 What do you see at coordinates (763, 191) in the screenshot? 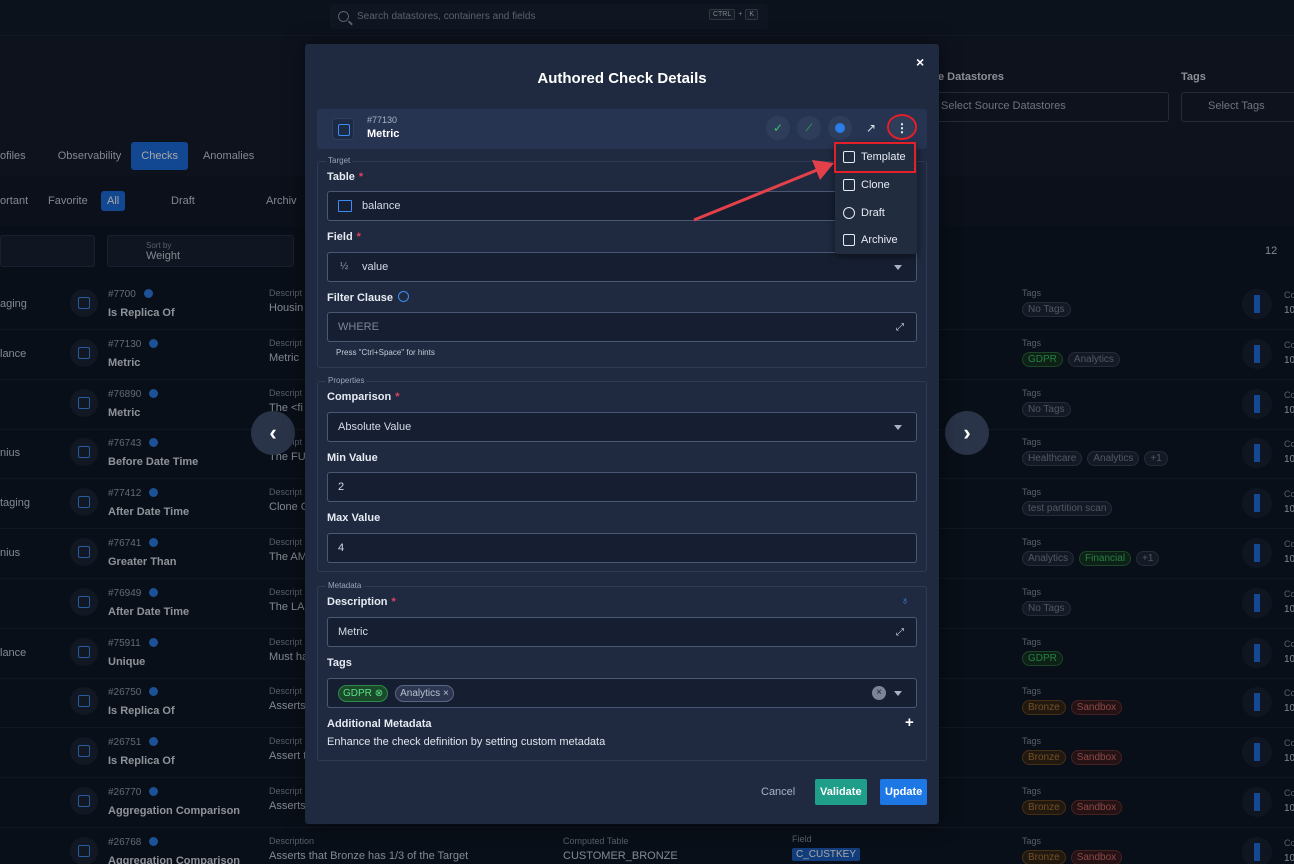
I see `annotation-arrow` at bounding box center [763, 191].